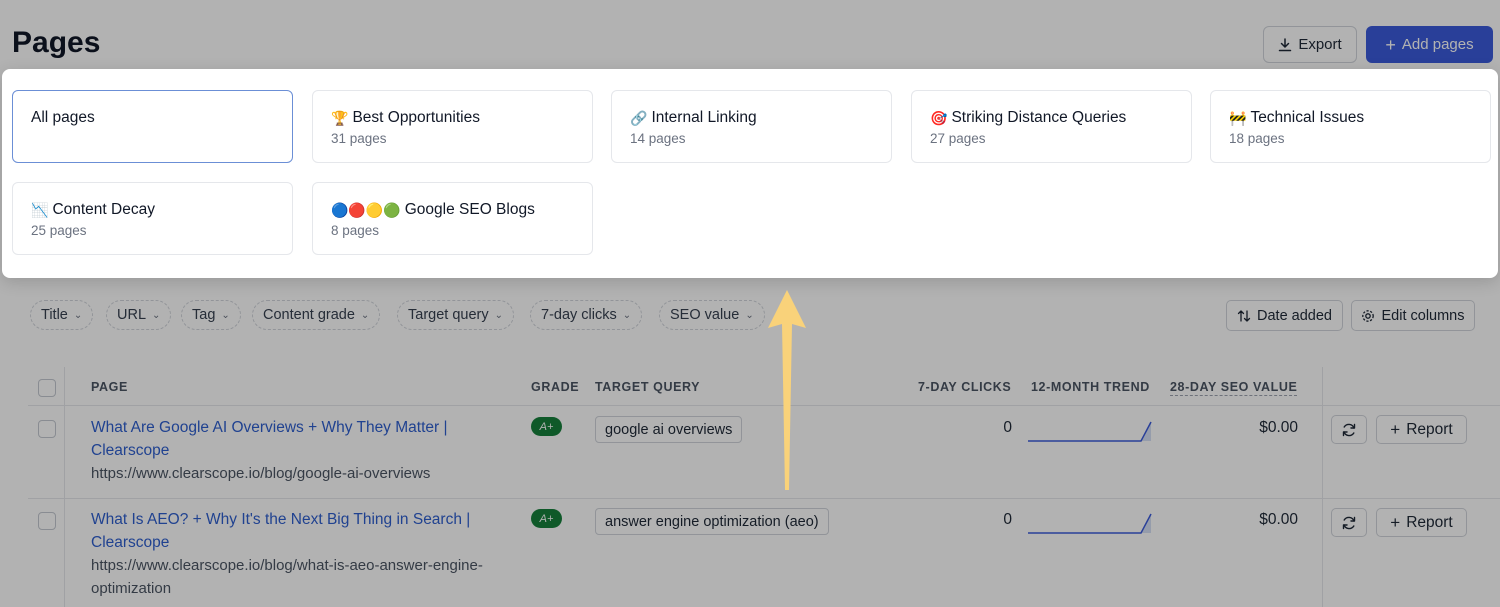  I want to click on view-card-title: 🚧 Technical Issues, so click(1359, 118).